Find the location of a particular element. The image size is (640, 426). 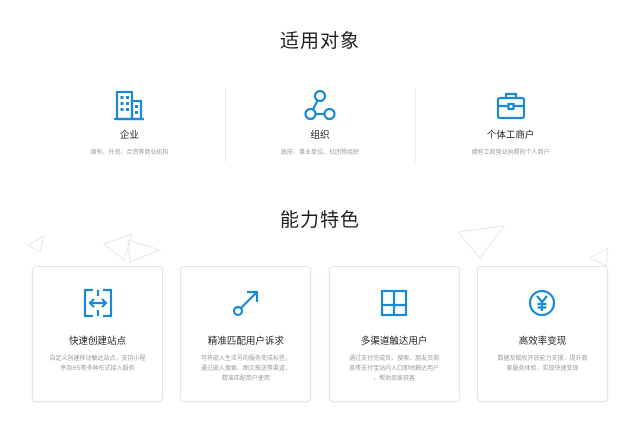

feature-desc-line: 自定义创建移动触达站点，支持小程 is located at coordinates (97, 358).